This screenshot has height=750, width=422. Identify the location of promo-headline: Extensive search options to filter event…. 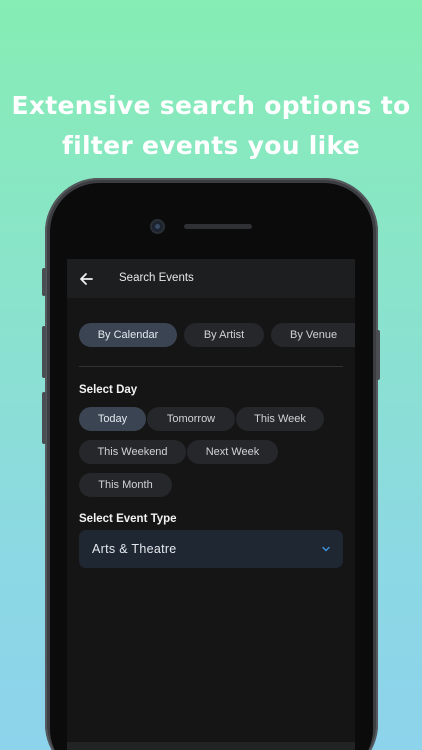
(211, 126).